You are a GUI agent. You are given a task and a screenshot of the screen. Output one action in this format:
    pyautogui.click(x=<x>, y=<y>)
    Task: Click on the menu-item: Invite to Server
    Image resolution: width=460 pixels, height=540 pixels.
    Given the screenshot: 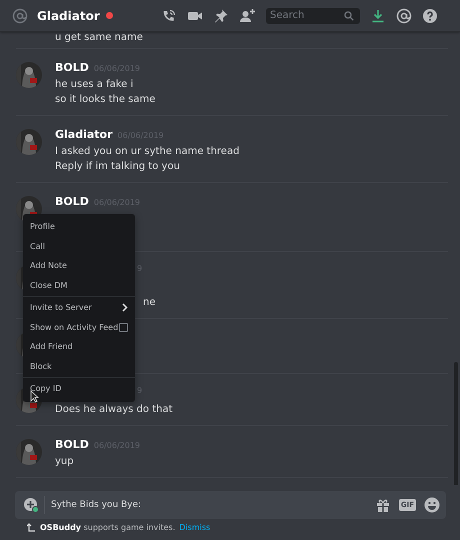 What is the action you would take?
    pyautogui.click(x=79, y=308)
    